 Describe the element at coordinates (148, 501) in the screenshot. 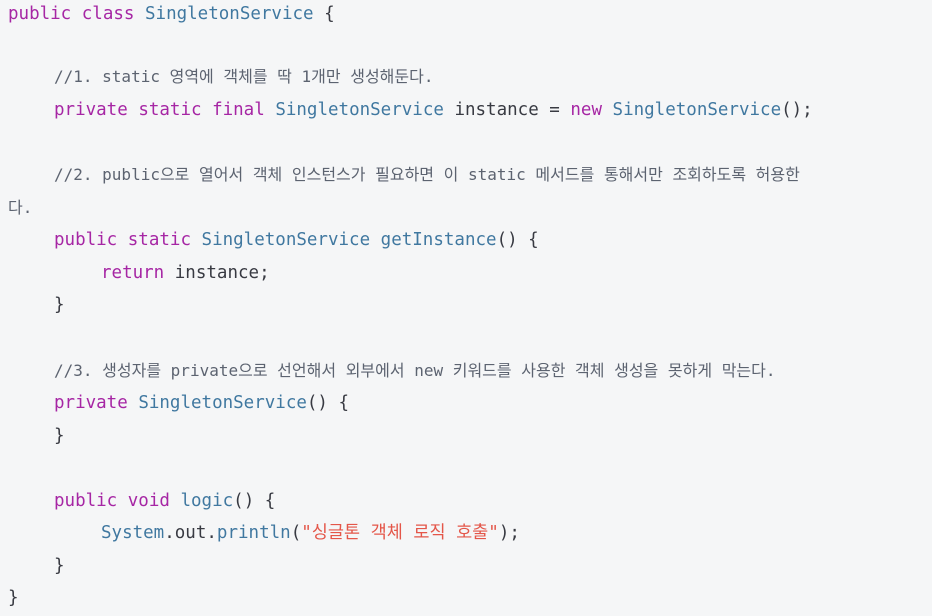

I see `keyword: void` at that location.